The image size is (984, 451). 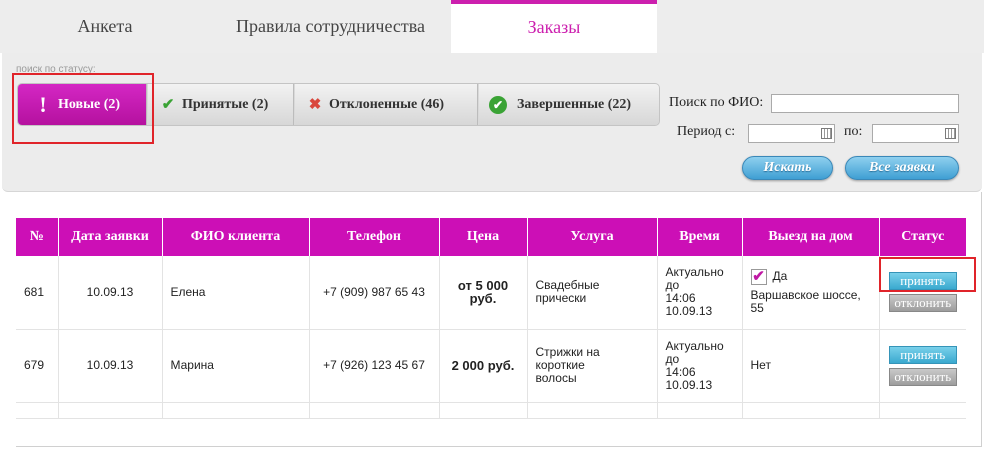 What do you see at coordinates (83, 108) in the screenshot?
I see `highlight-frame-new` at bounding box center [83, 108].